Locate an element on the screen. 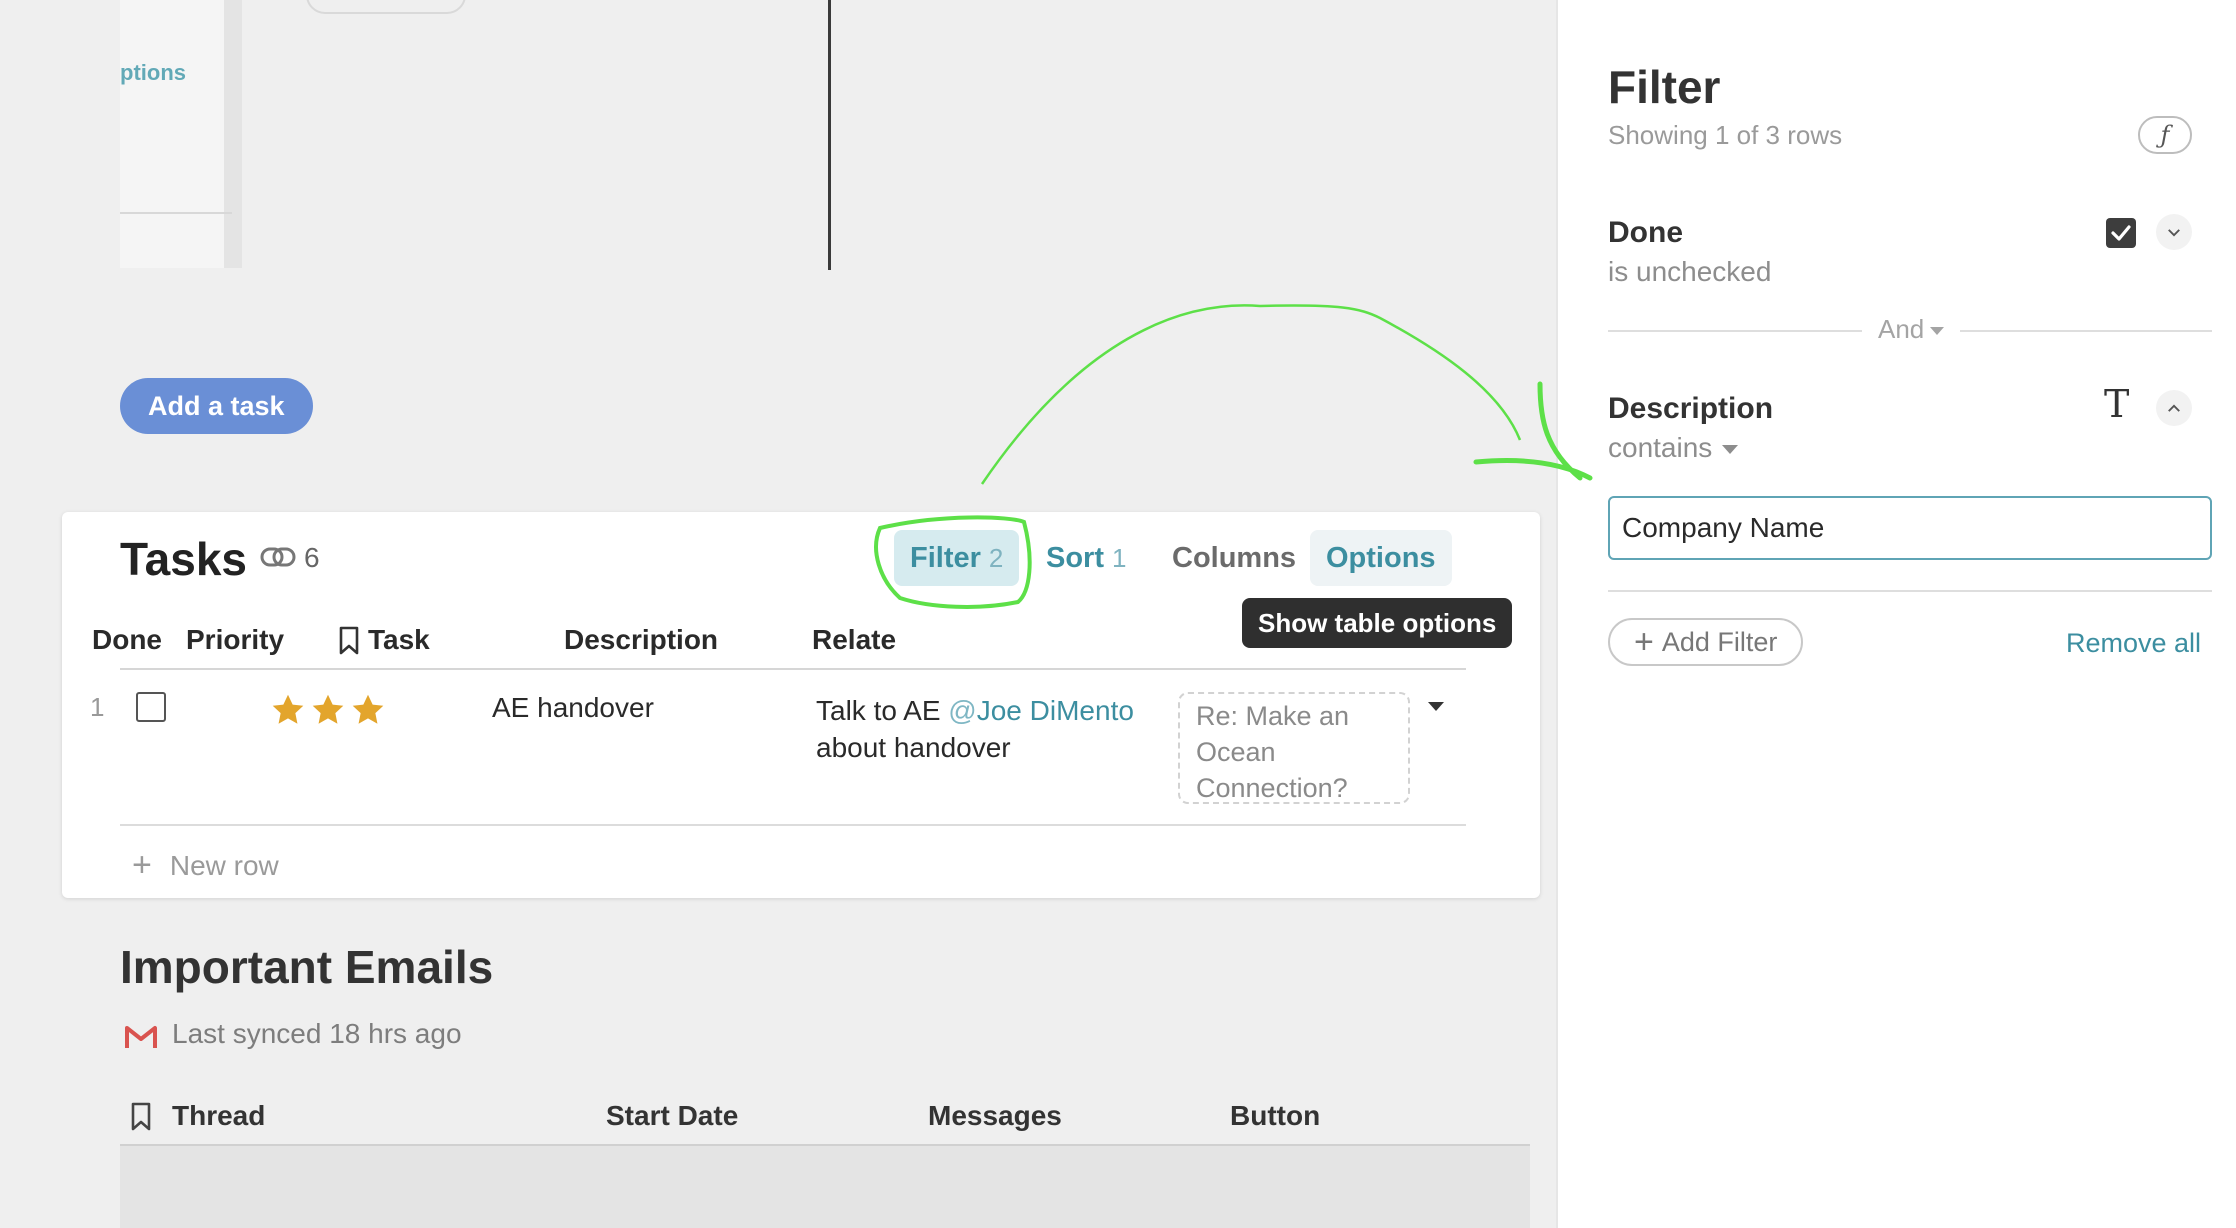 This screenshot has width=2236, height=1228. column-header-task: Task is located at coordinates (399, 640).